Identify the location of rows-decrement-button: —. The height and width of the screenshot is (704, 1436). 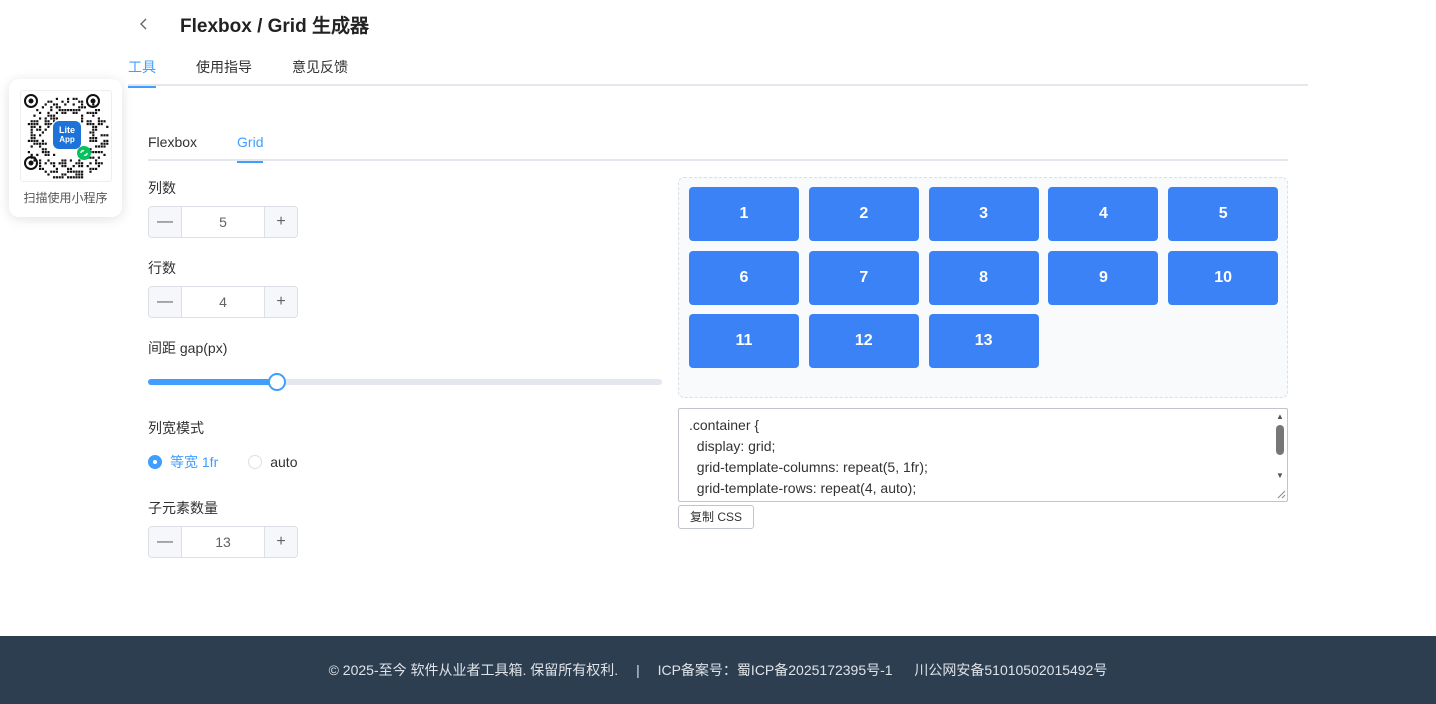
(165, 302).